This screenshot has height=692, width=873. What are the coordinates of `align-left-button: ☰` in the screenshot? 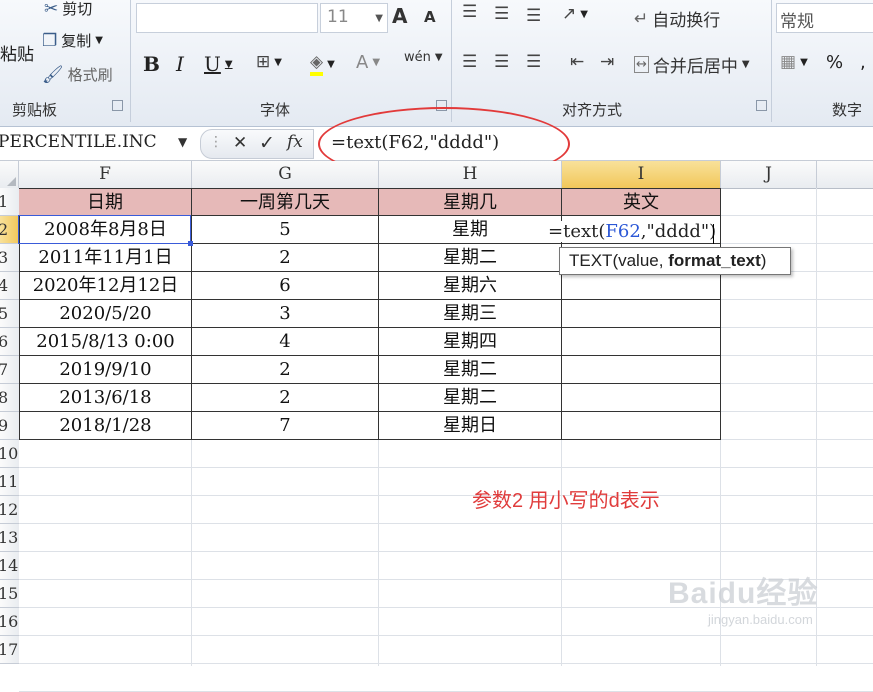 It's located at (469, 62).